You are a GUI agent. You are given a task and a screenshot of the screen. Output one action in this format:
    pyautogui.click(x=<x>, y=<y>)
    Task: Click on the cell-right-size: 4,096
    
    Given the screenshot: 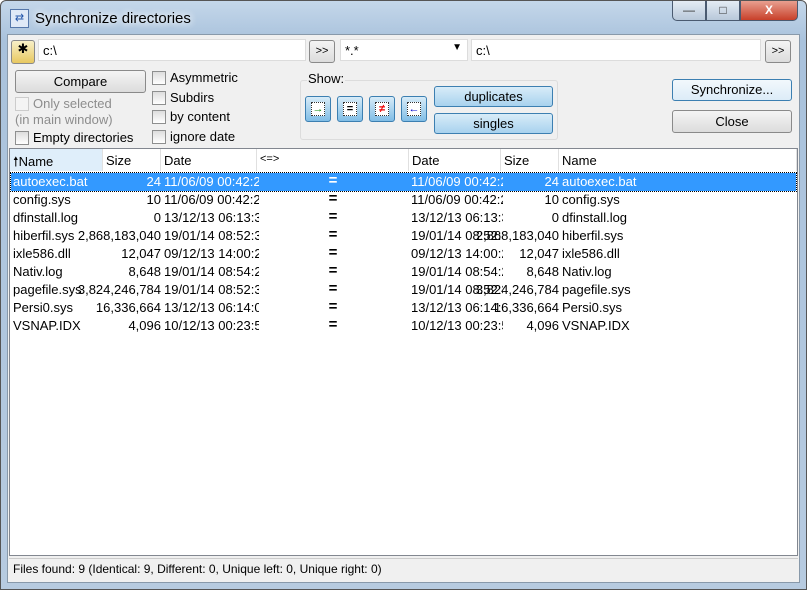 What is the action you would take?
    pyautogui.click(x=542, y=325)
    